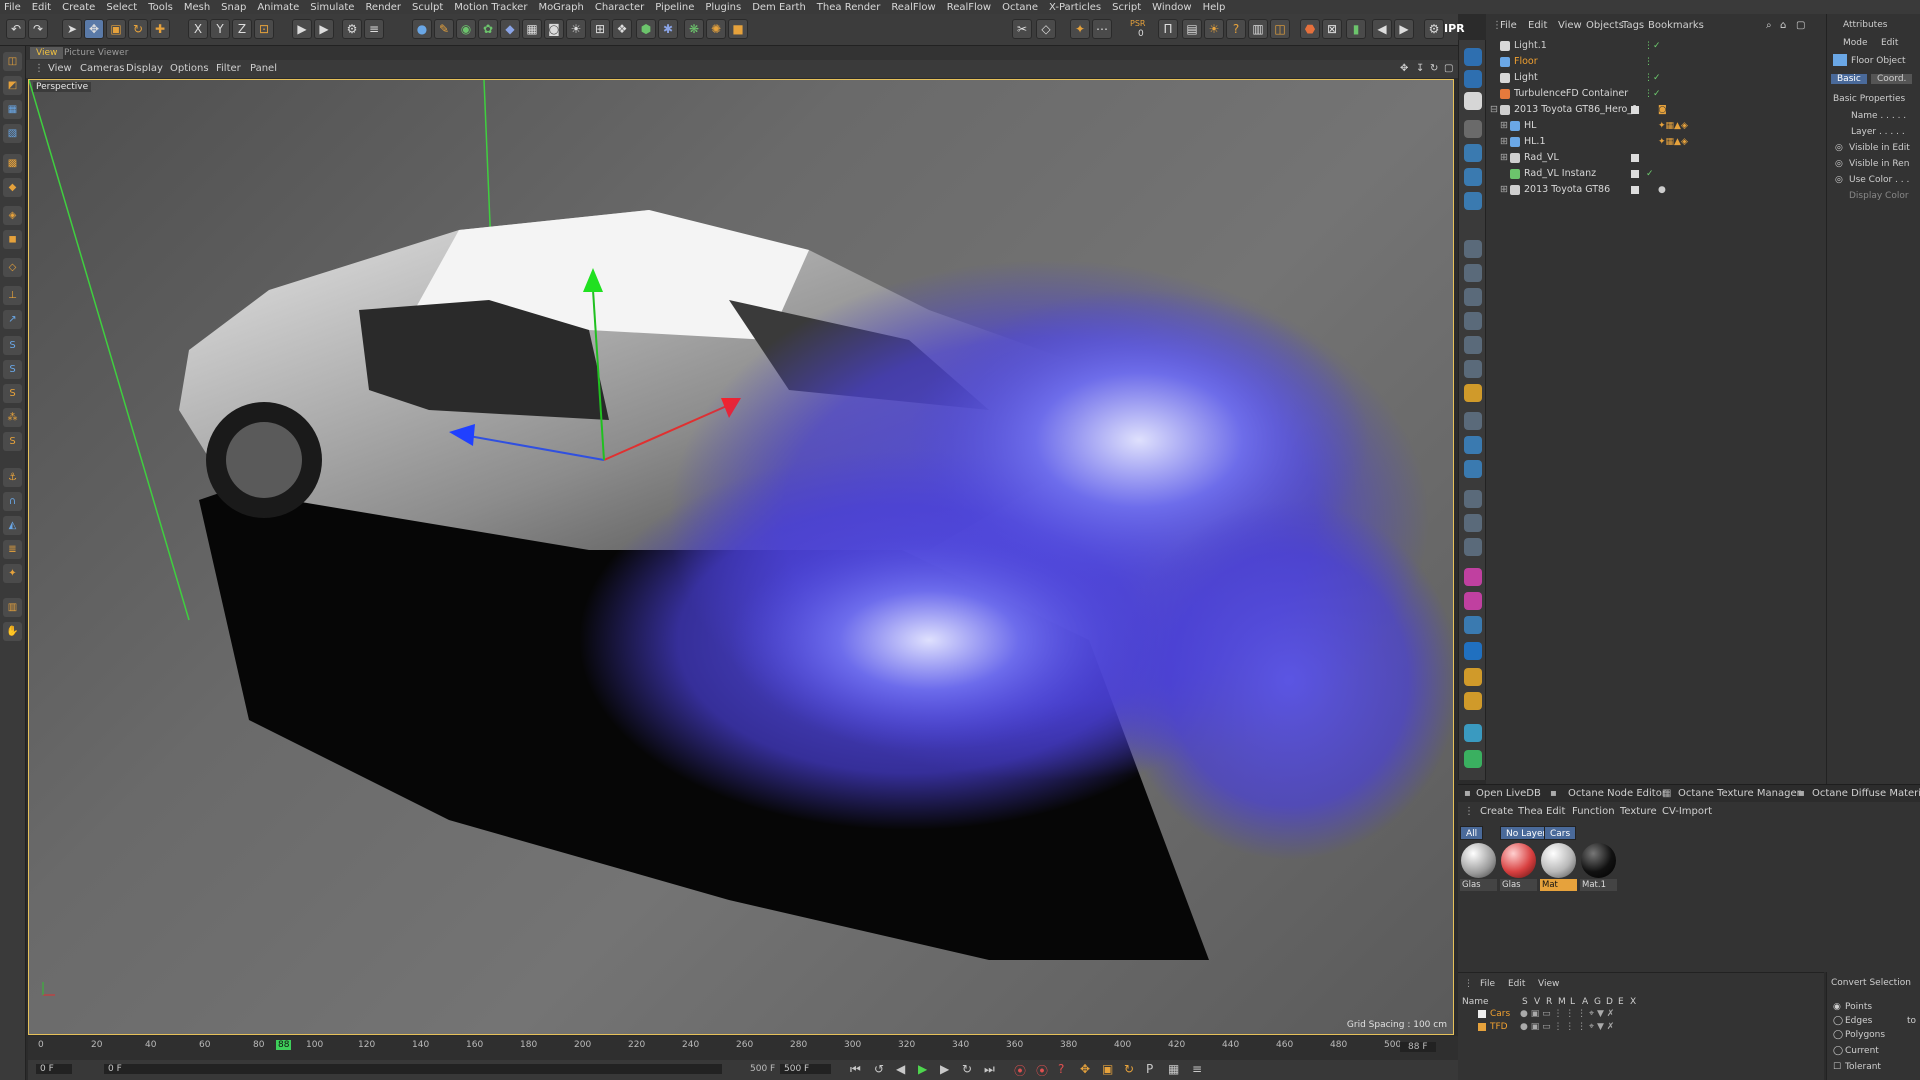 Image resolution: width=1920 pixels, height=1080 pixels. Describe the element at coordinates (1862, 1051) in the screenshot. I see `convert-option: Current` at that location.